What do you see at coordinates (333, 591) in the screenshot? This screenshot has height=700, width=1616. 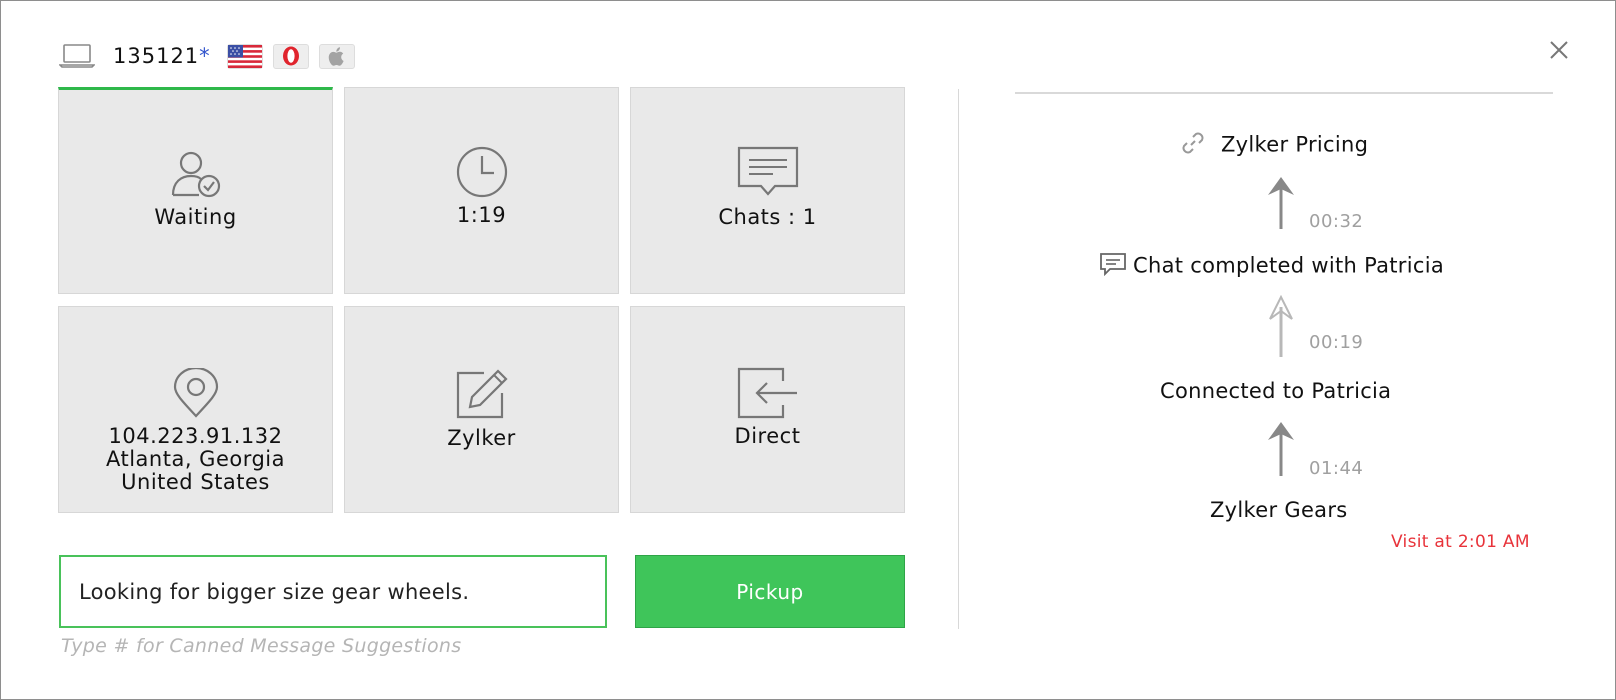 I see `message-input: Looking for bigger size gear wheels.` at bounding box center [333, 591].